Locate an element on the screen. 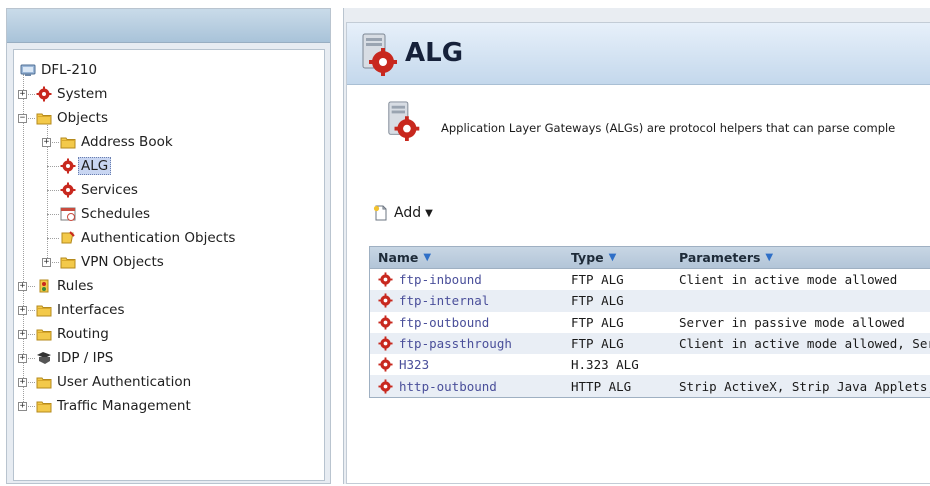 The image size is (930, 486). vpn-folder-icon is located at coordinates (68, 262).